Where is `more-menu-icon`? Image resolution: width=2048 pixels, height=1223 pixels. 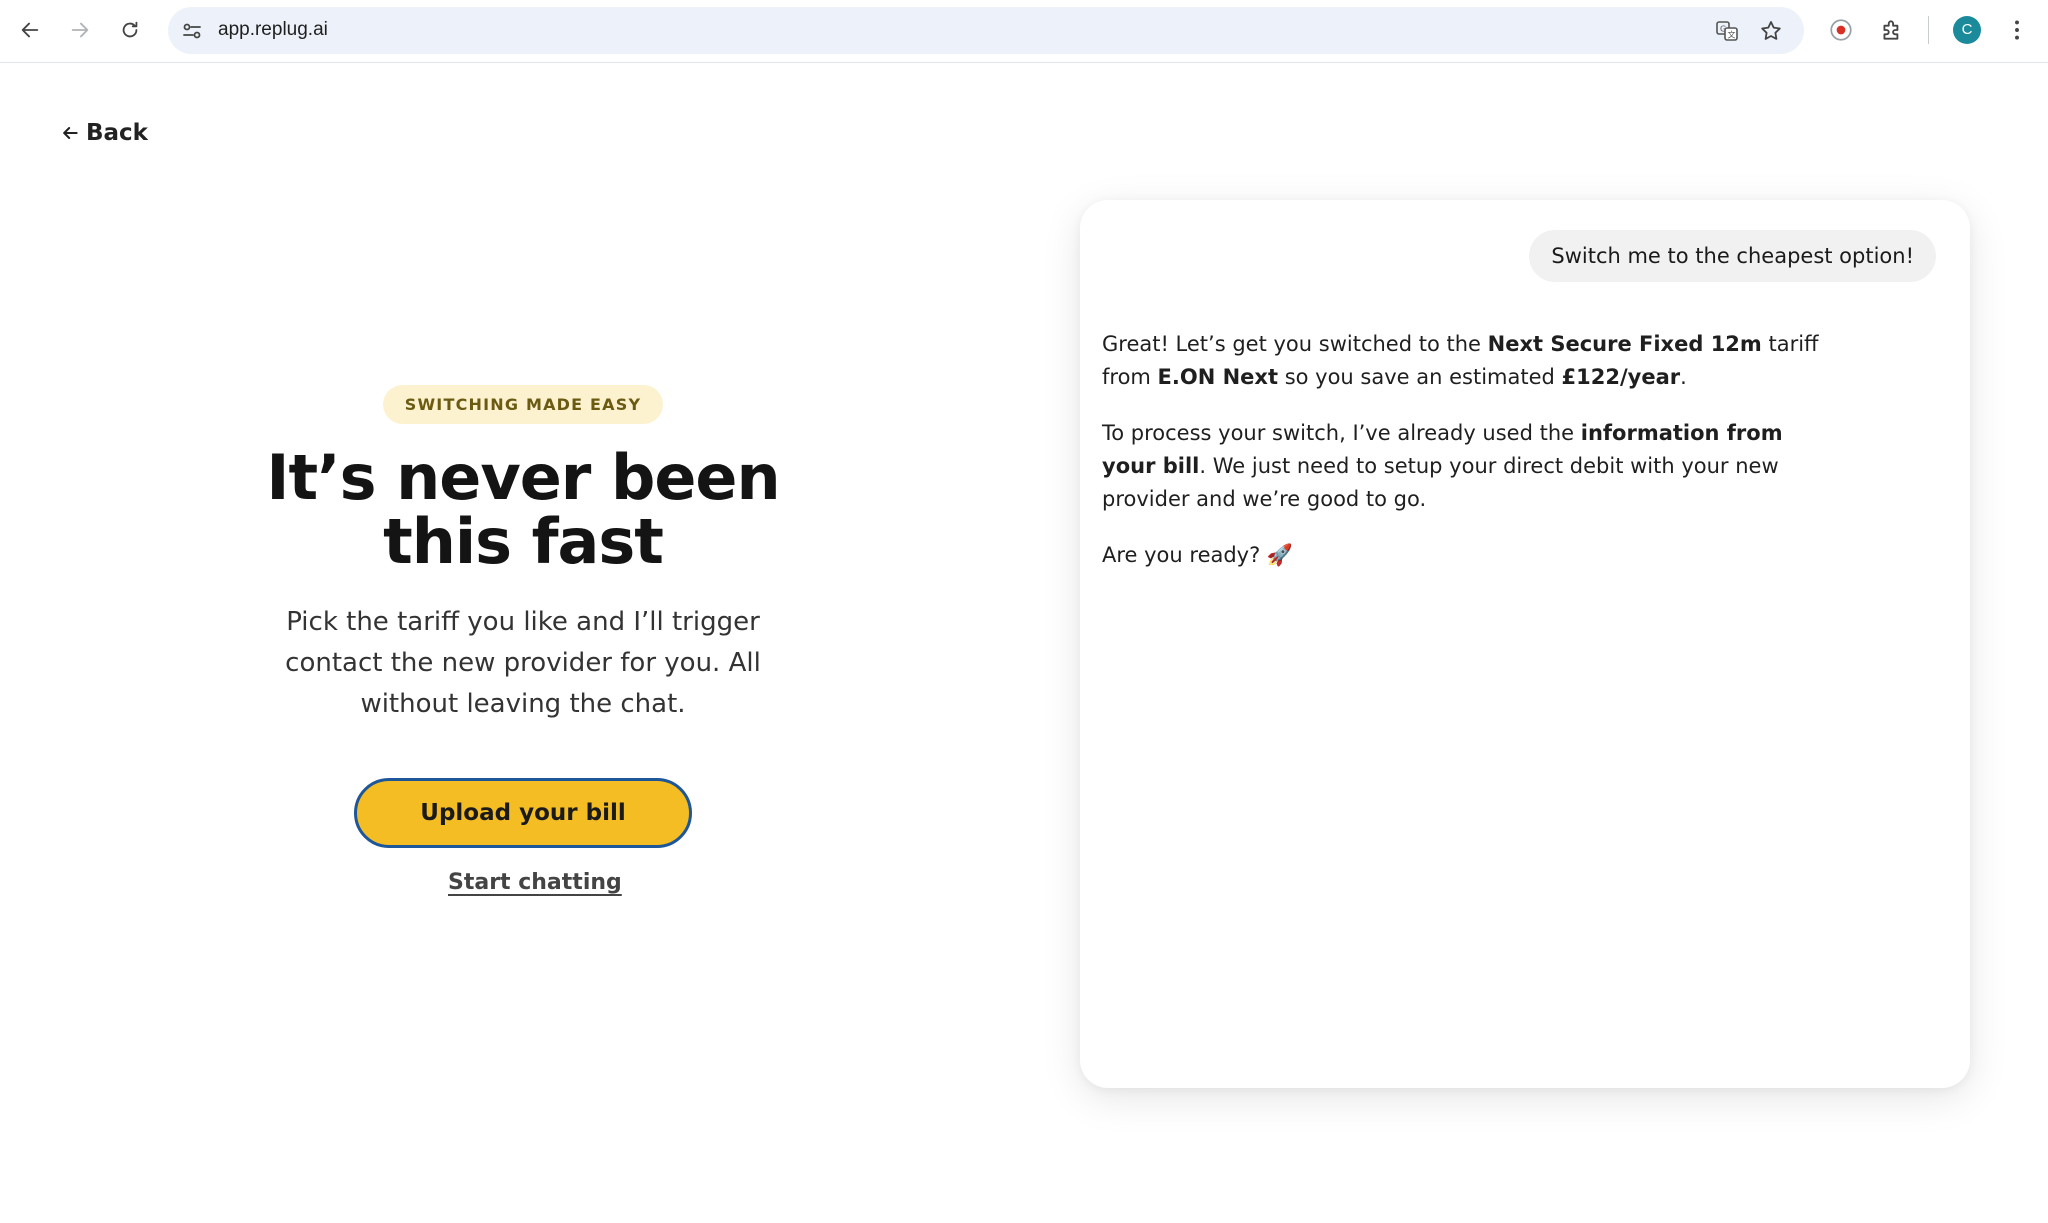 more-menu-icon is located at coordinates (2017, 30).